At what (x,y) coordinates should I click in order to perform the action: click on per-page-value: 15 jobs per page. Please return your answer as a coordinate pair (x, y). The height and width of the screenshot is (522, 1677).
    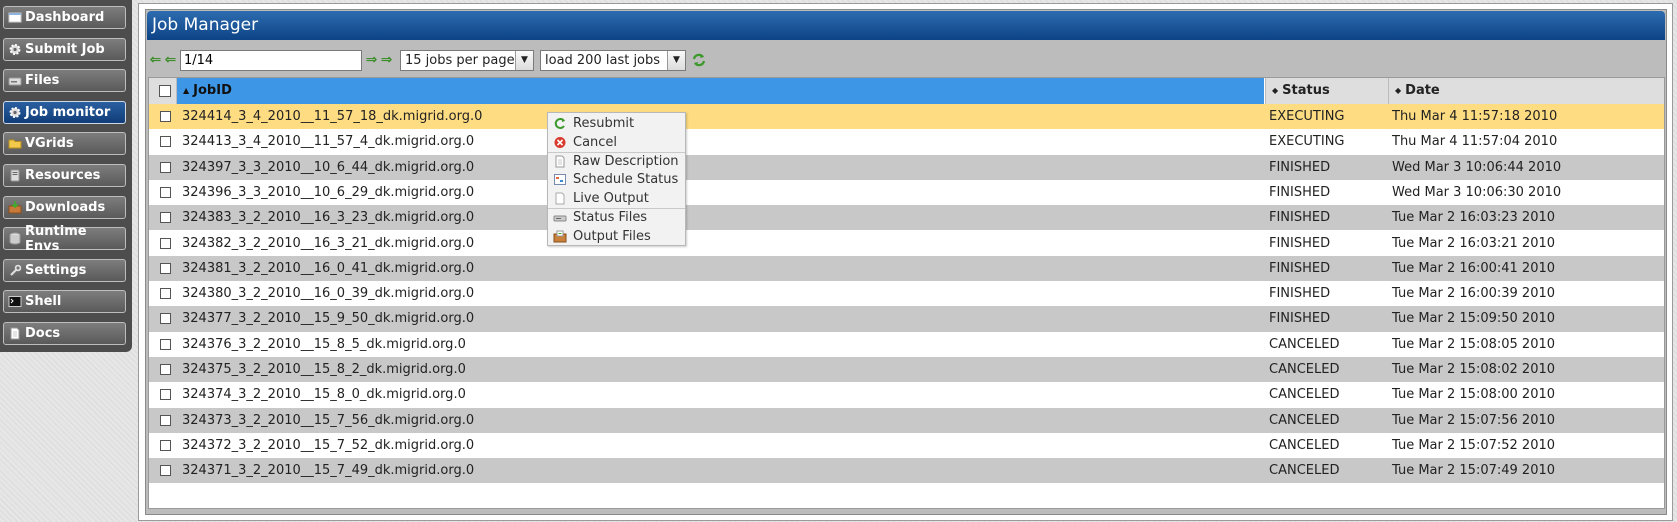
    Looking at the image, I should click on (460, 60).